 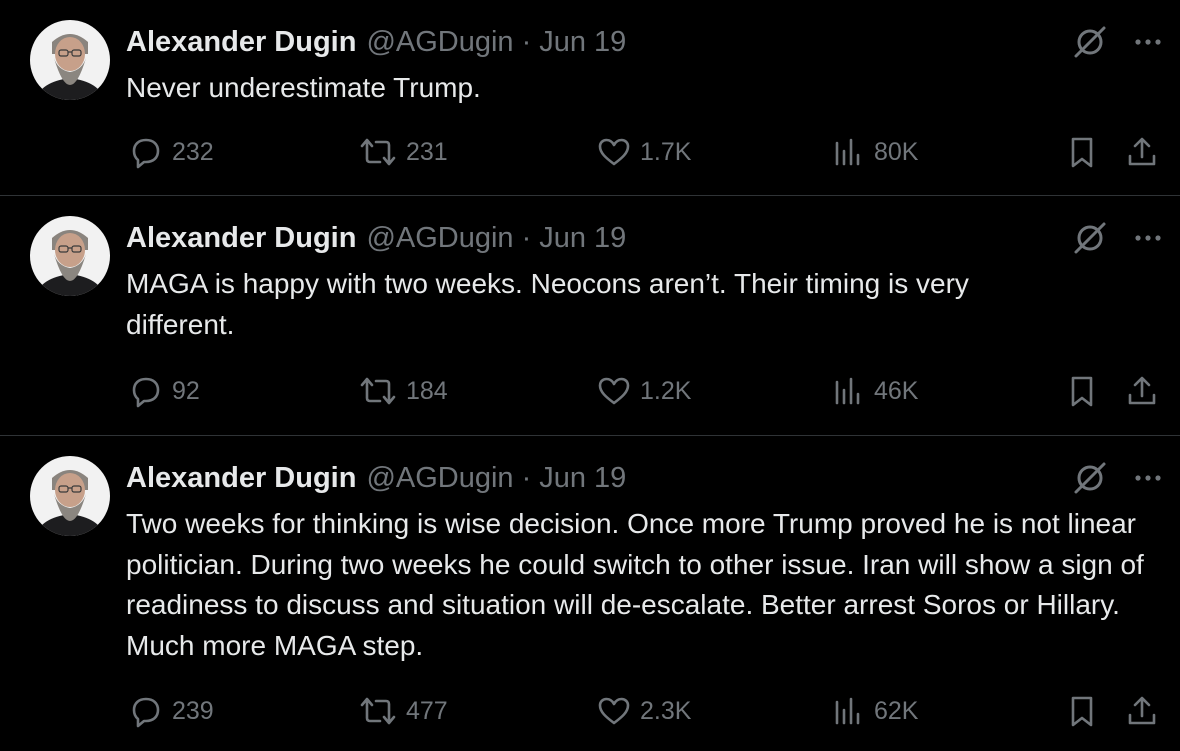 I want to click on tweet-actions: 92 184 1.2K 46K, so click(x=590, y=391).